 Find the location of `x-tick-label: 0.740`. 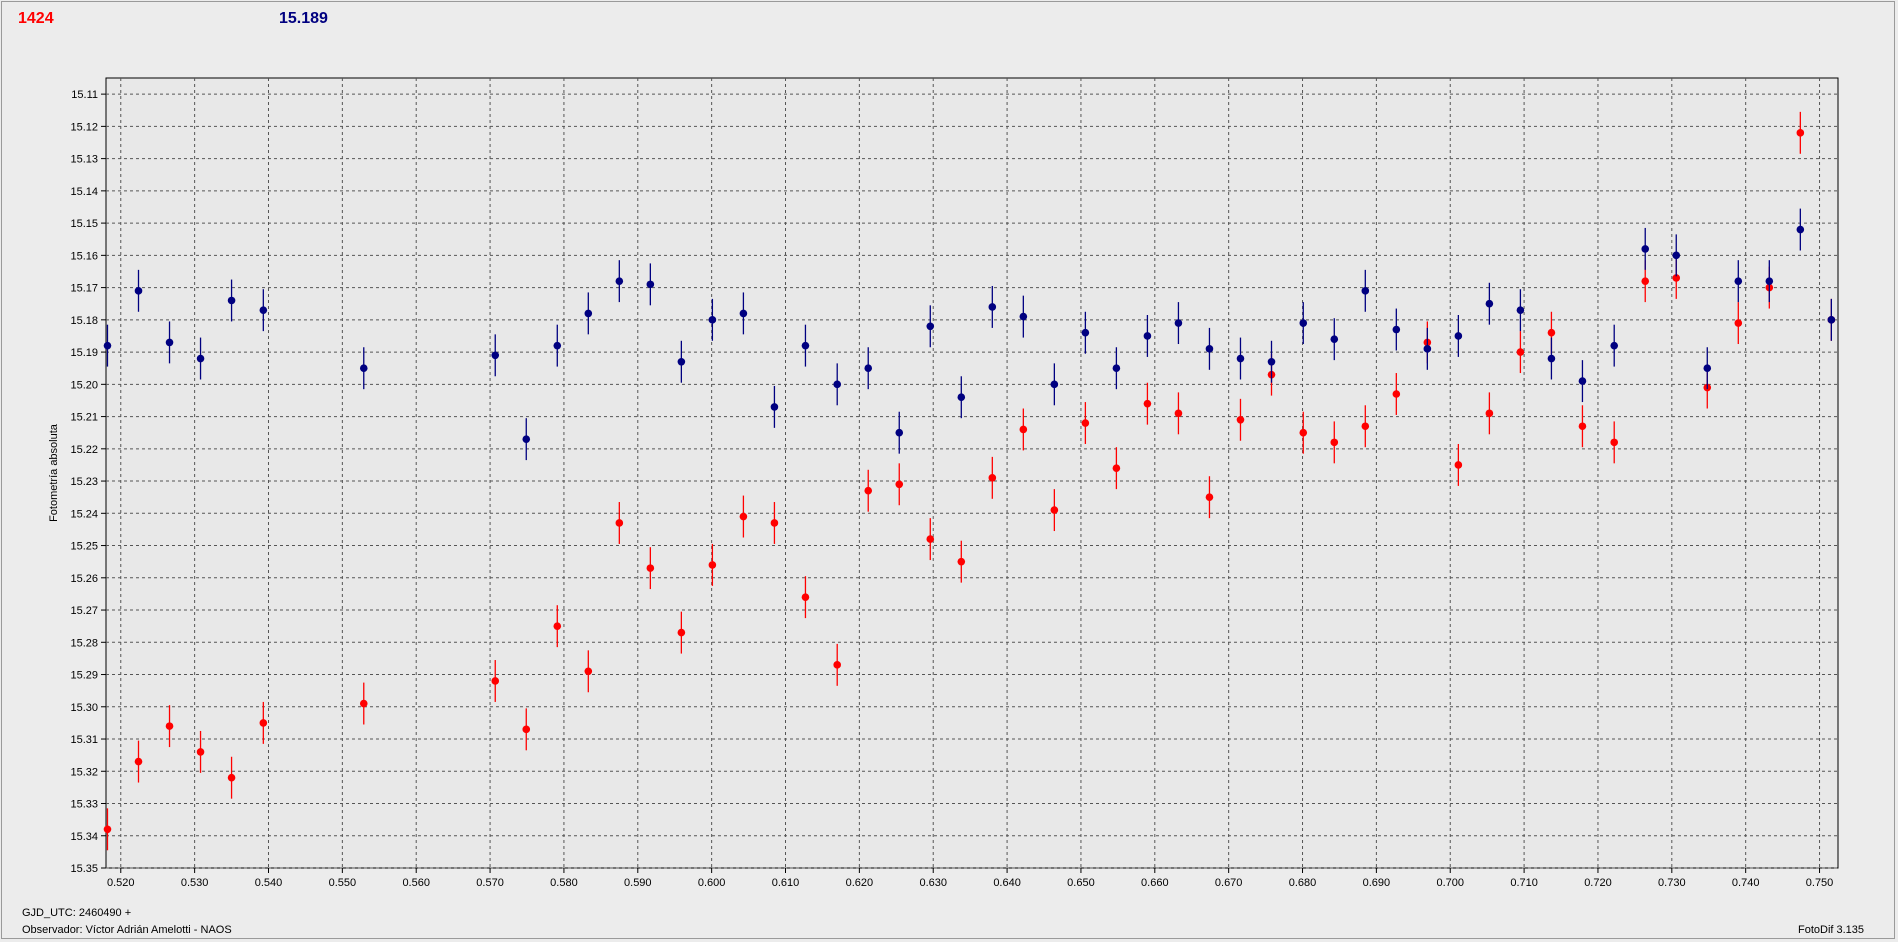

x-tick-label: 0.740 is located at coordinates (1746, 883).